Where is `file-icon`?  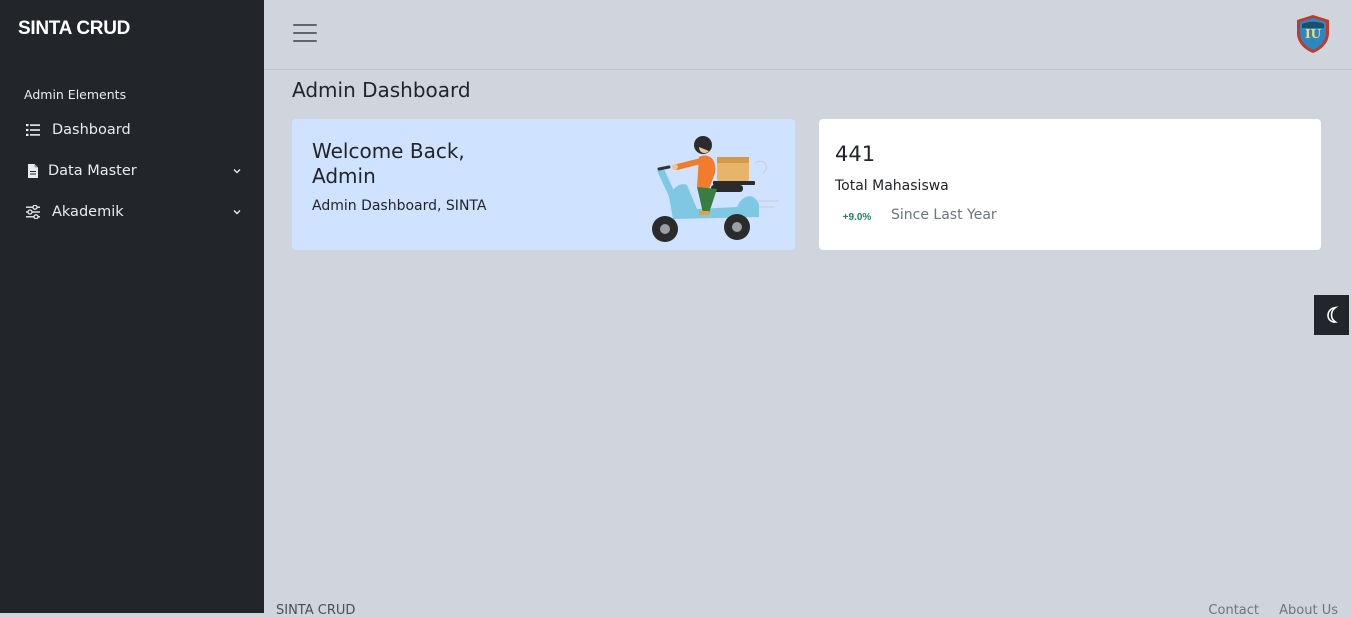
file-icon is located at coordinates (33, 171).